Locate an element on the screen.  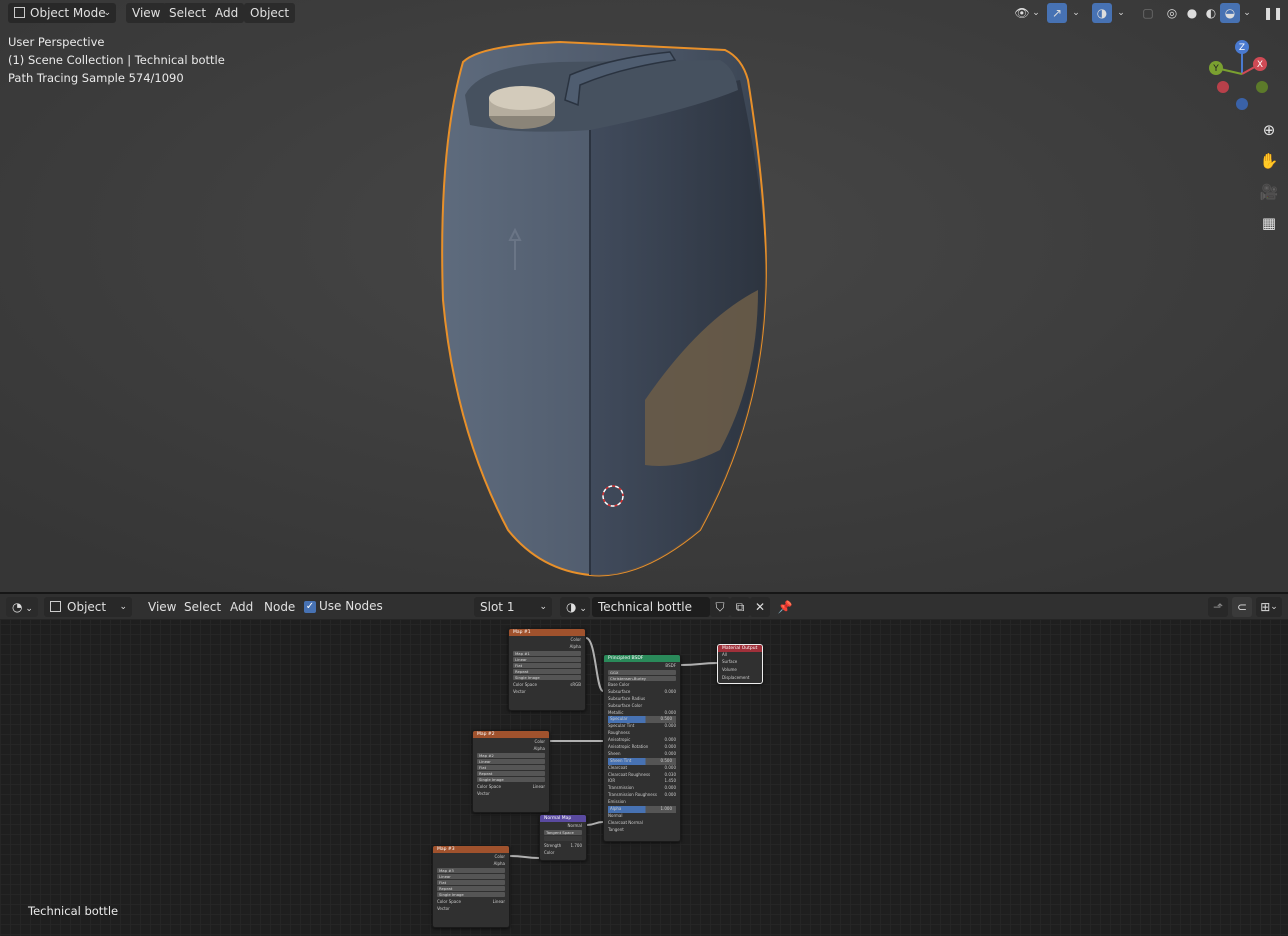
input-color: Color is located at coordinates (563, 852).